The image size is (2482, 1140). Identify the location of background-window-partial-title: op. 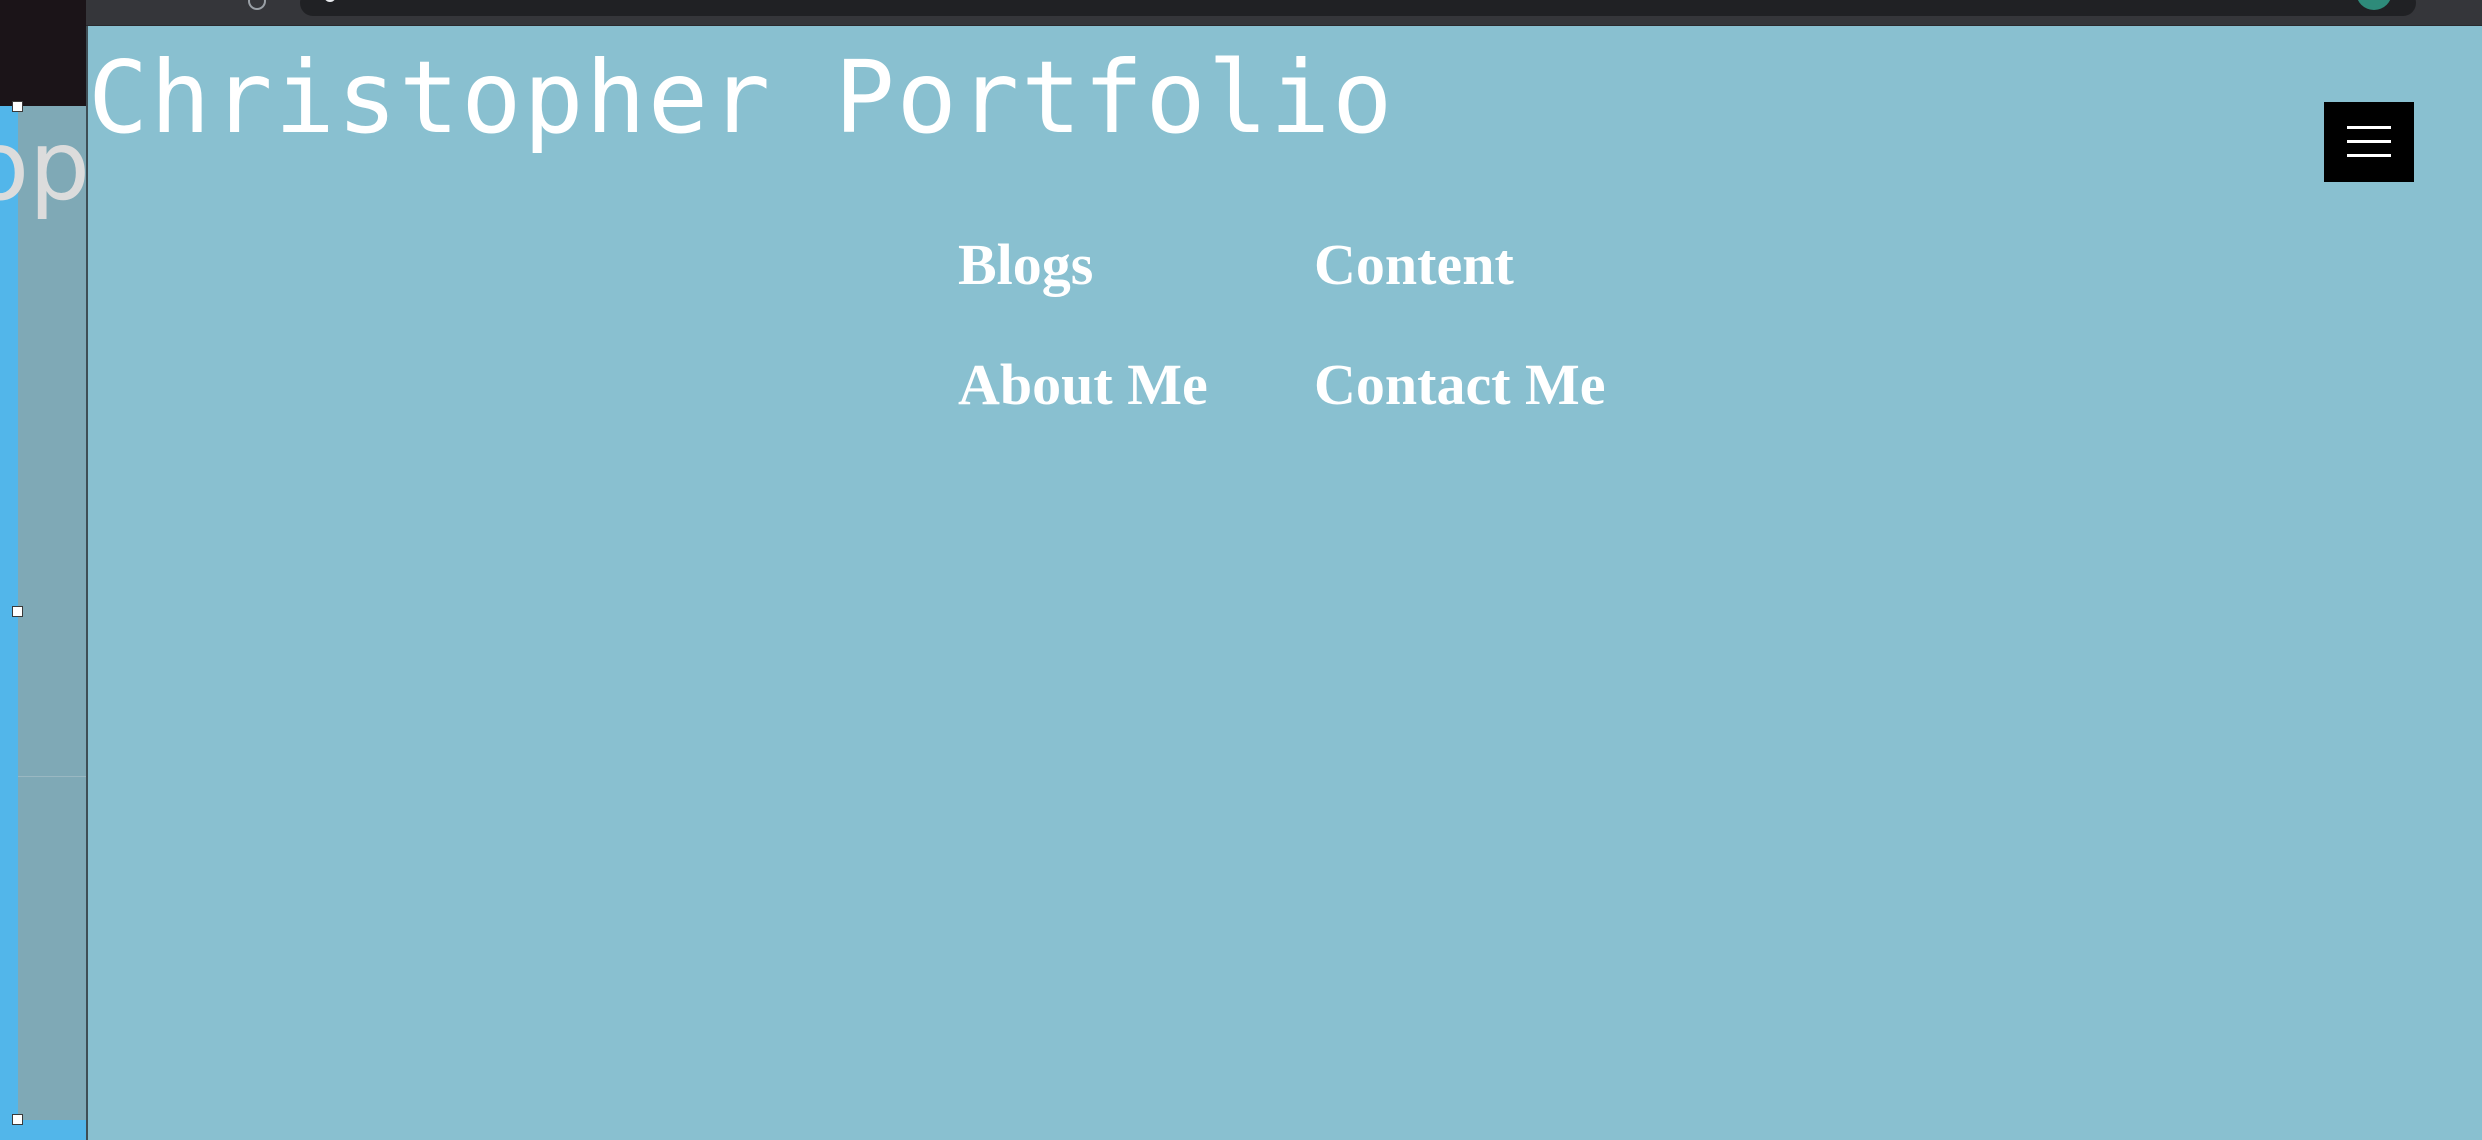
(43, 170).